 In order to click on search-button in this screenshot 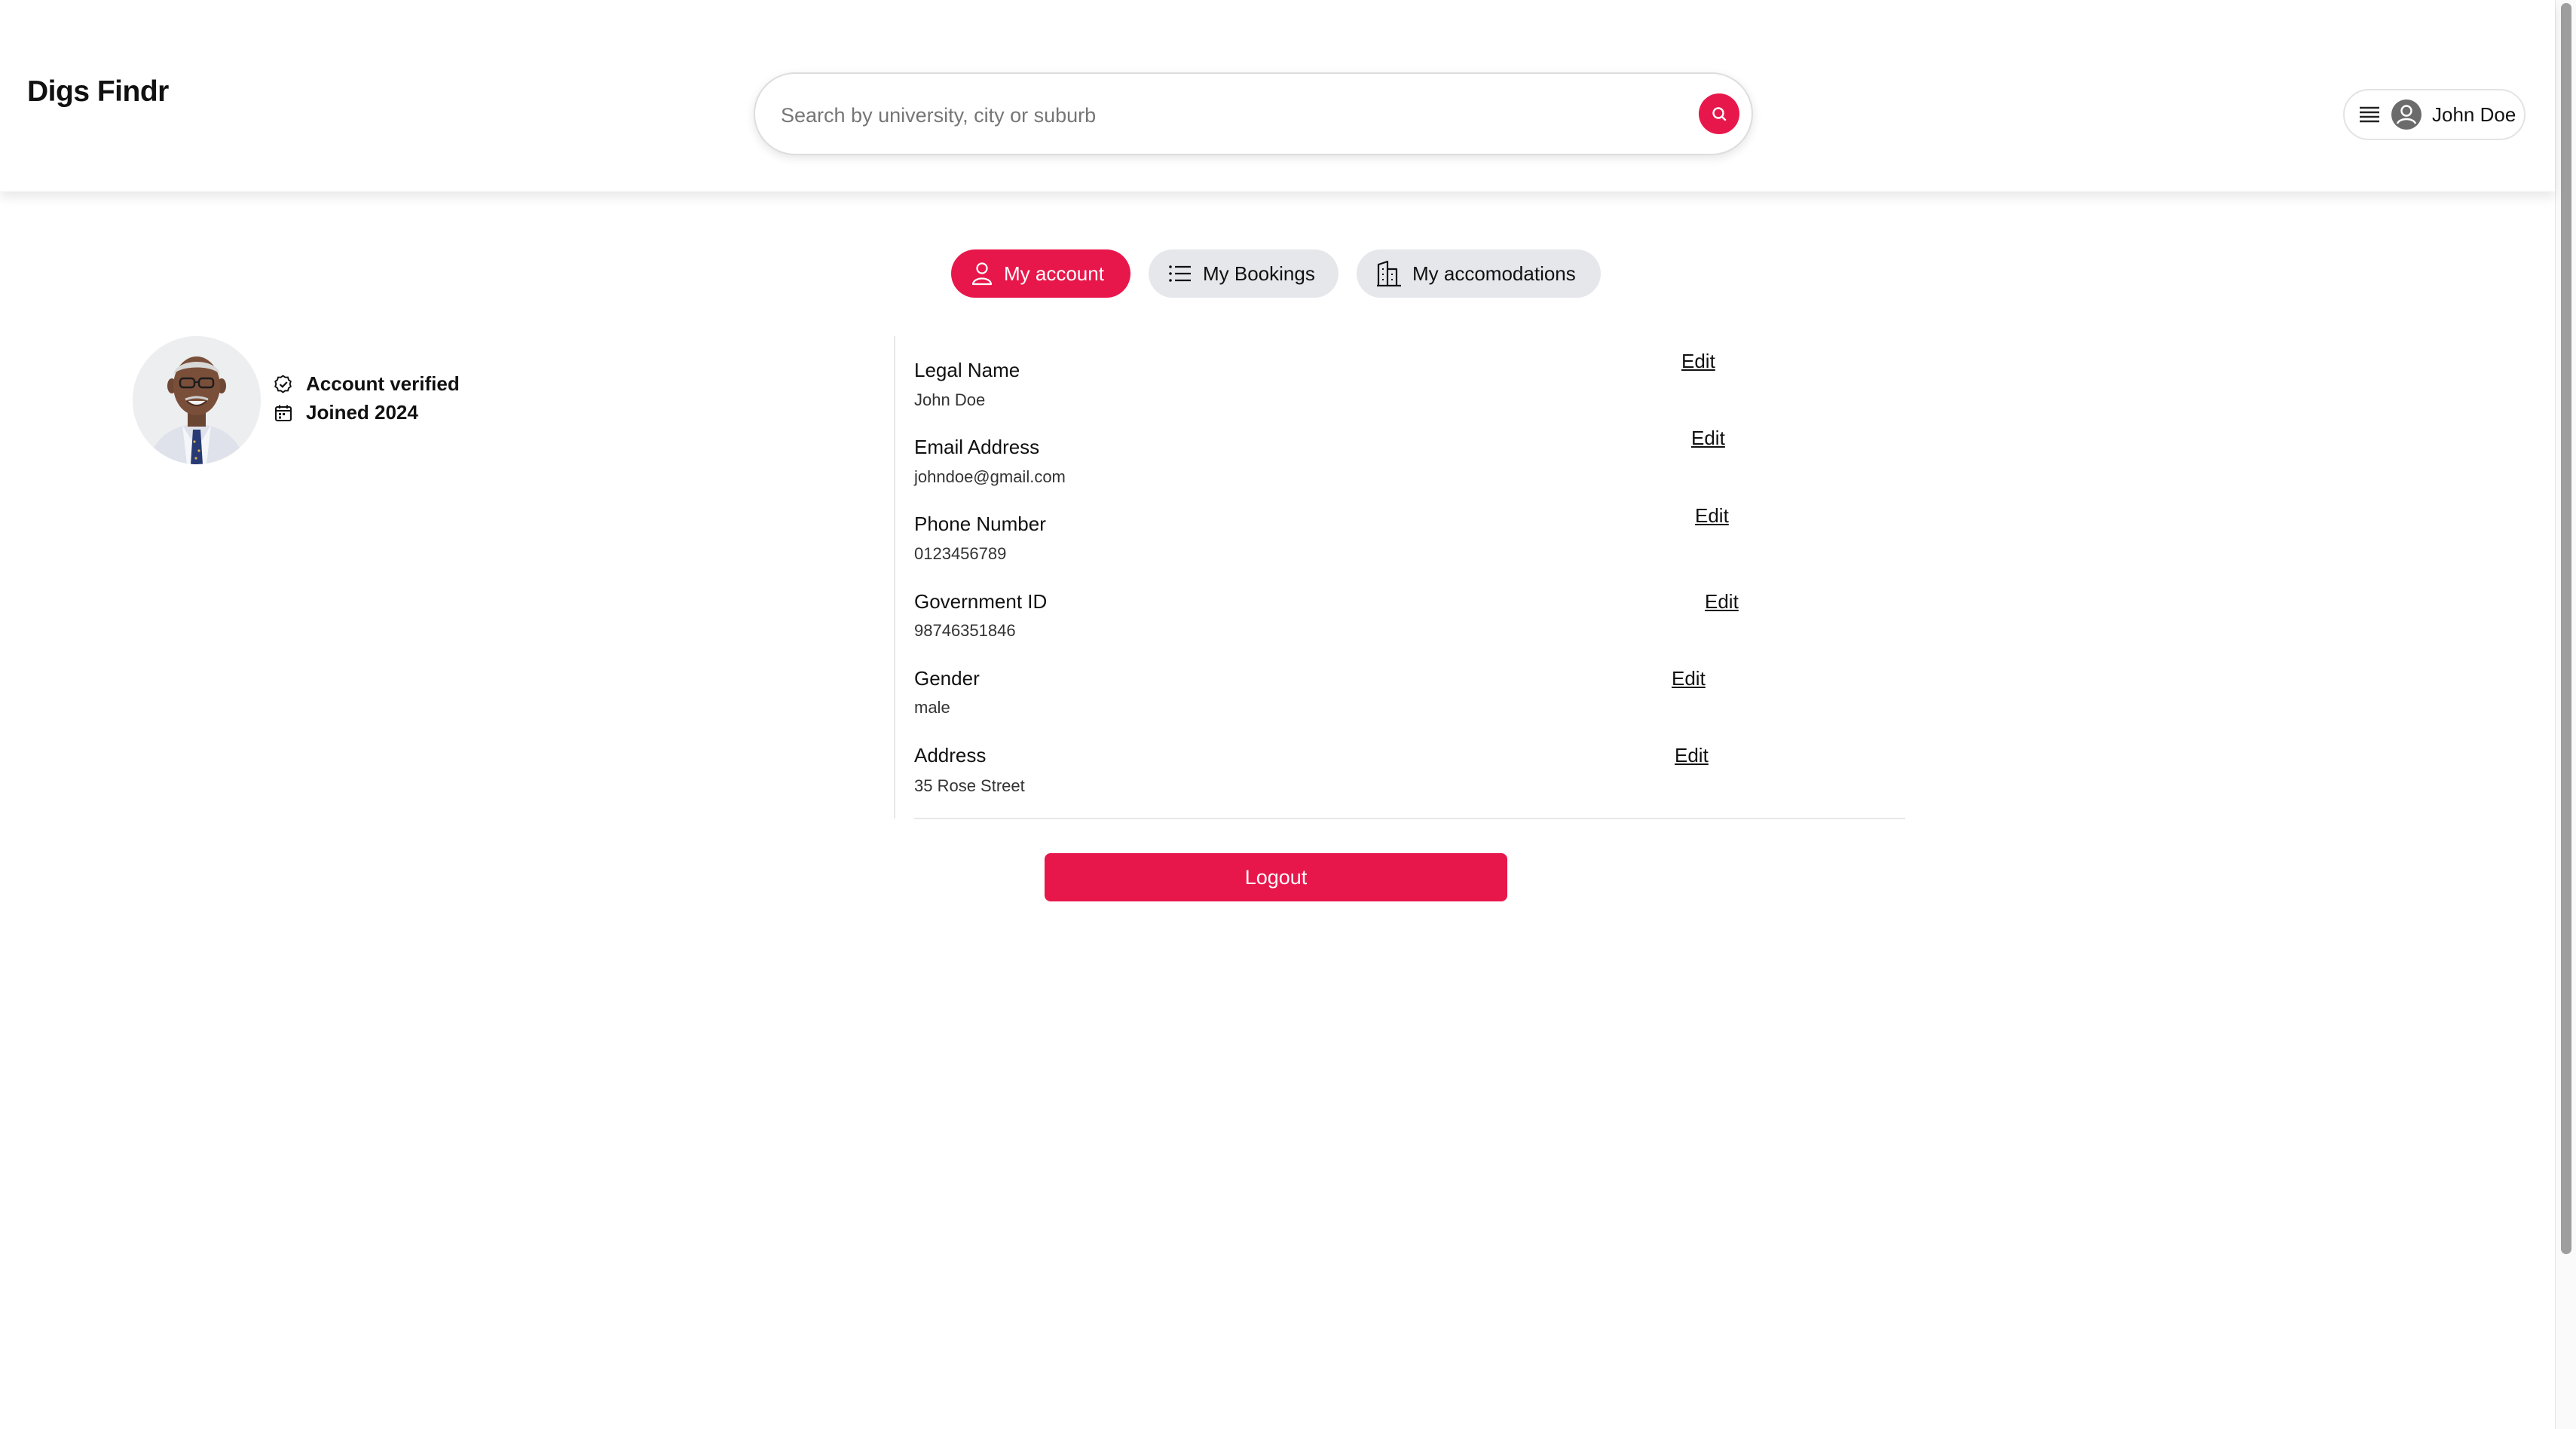, I will do `click(1719, 113)`.